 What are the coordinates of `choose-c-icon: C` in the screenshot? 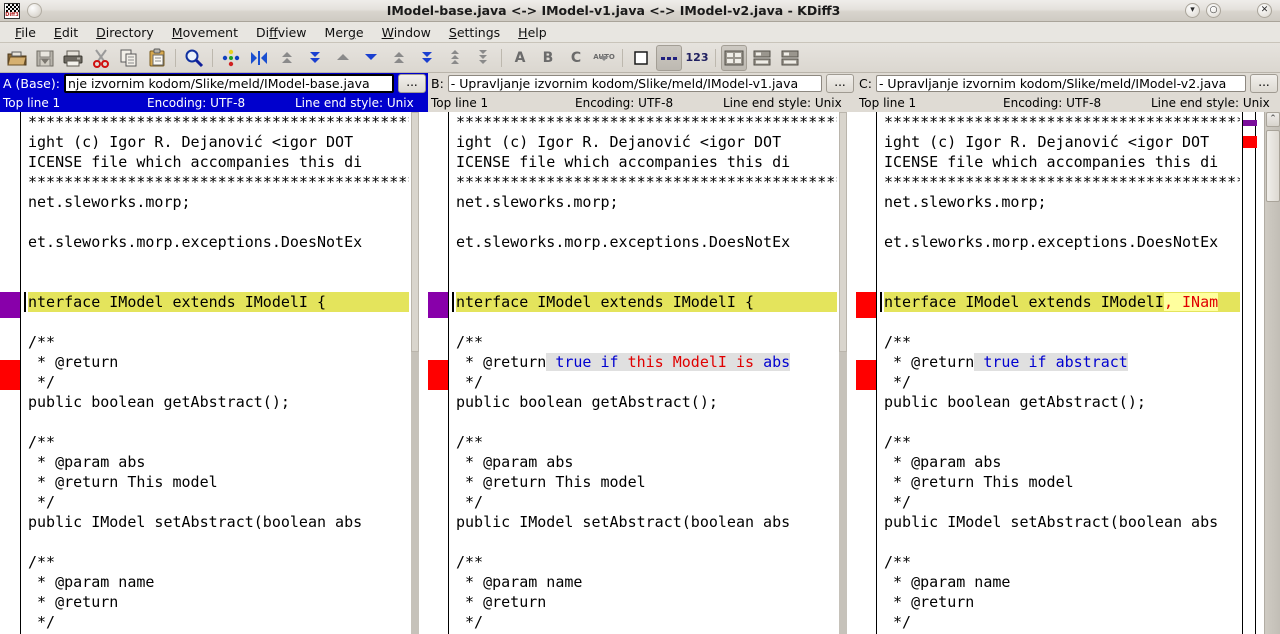 It's located at (576, 58).